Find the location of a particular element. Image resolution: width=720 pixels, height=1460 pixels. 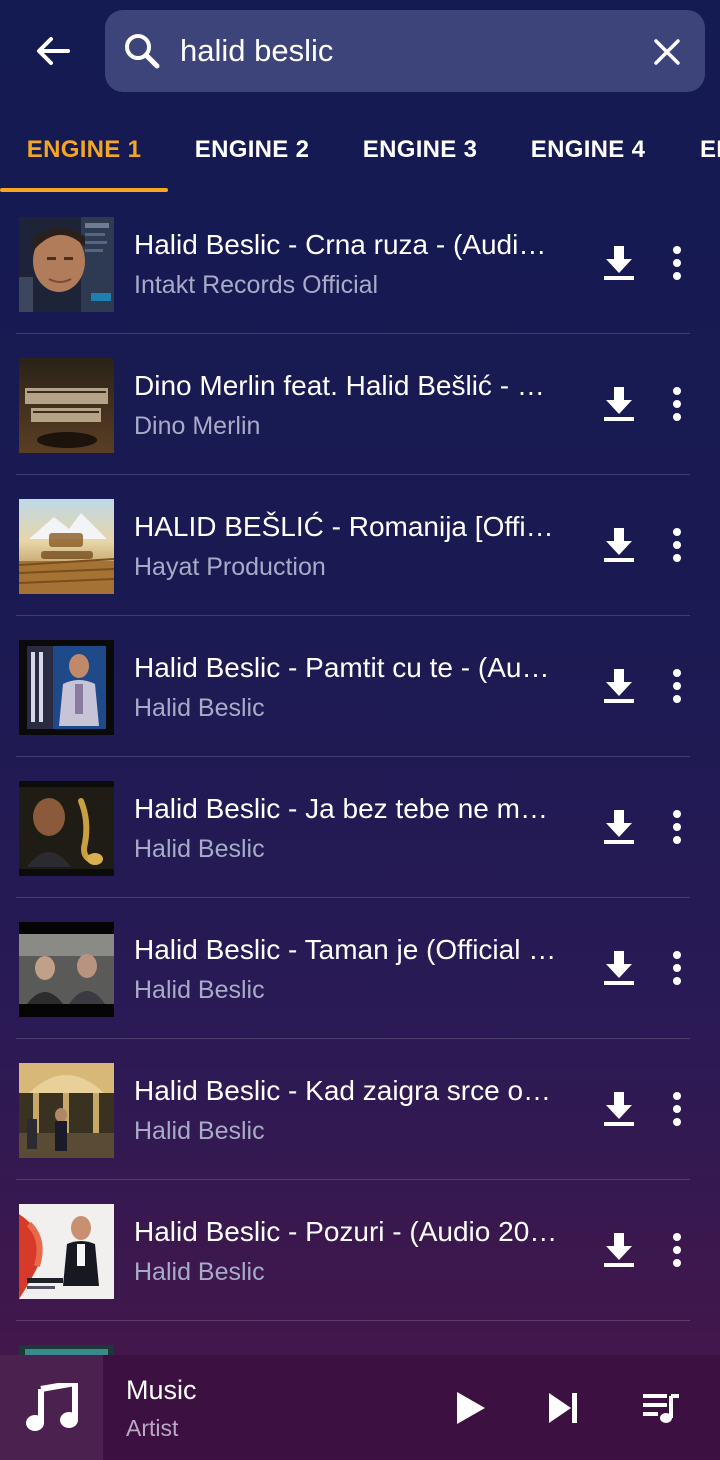

player-artwork is located at coordinates (51, 1407).